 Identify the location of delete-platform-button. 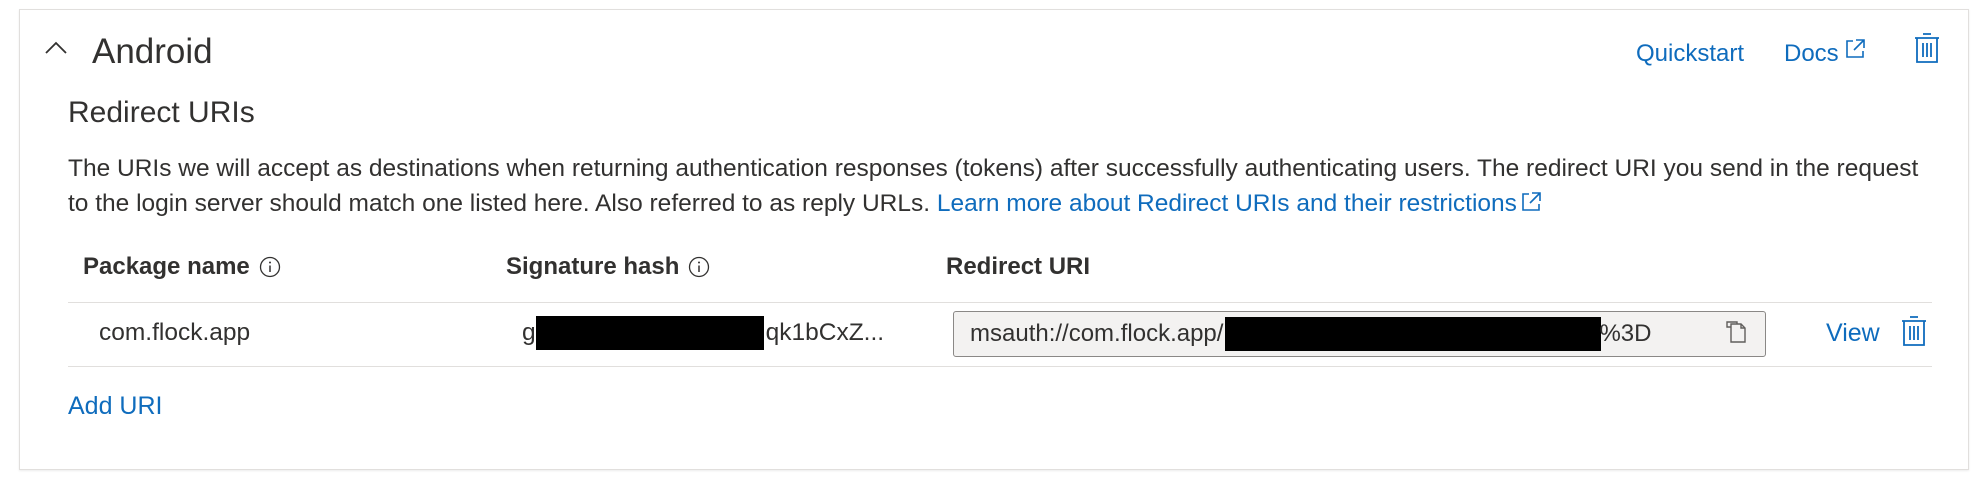
(1927, 50).